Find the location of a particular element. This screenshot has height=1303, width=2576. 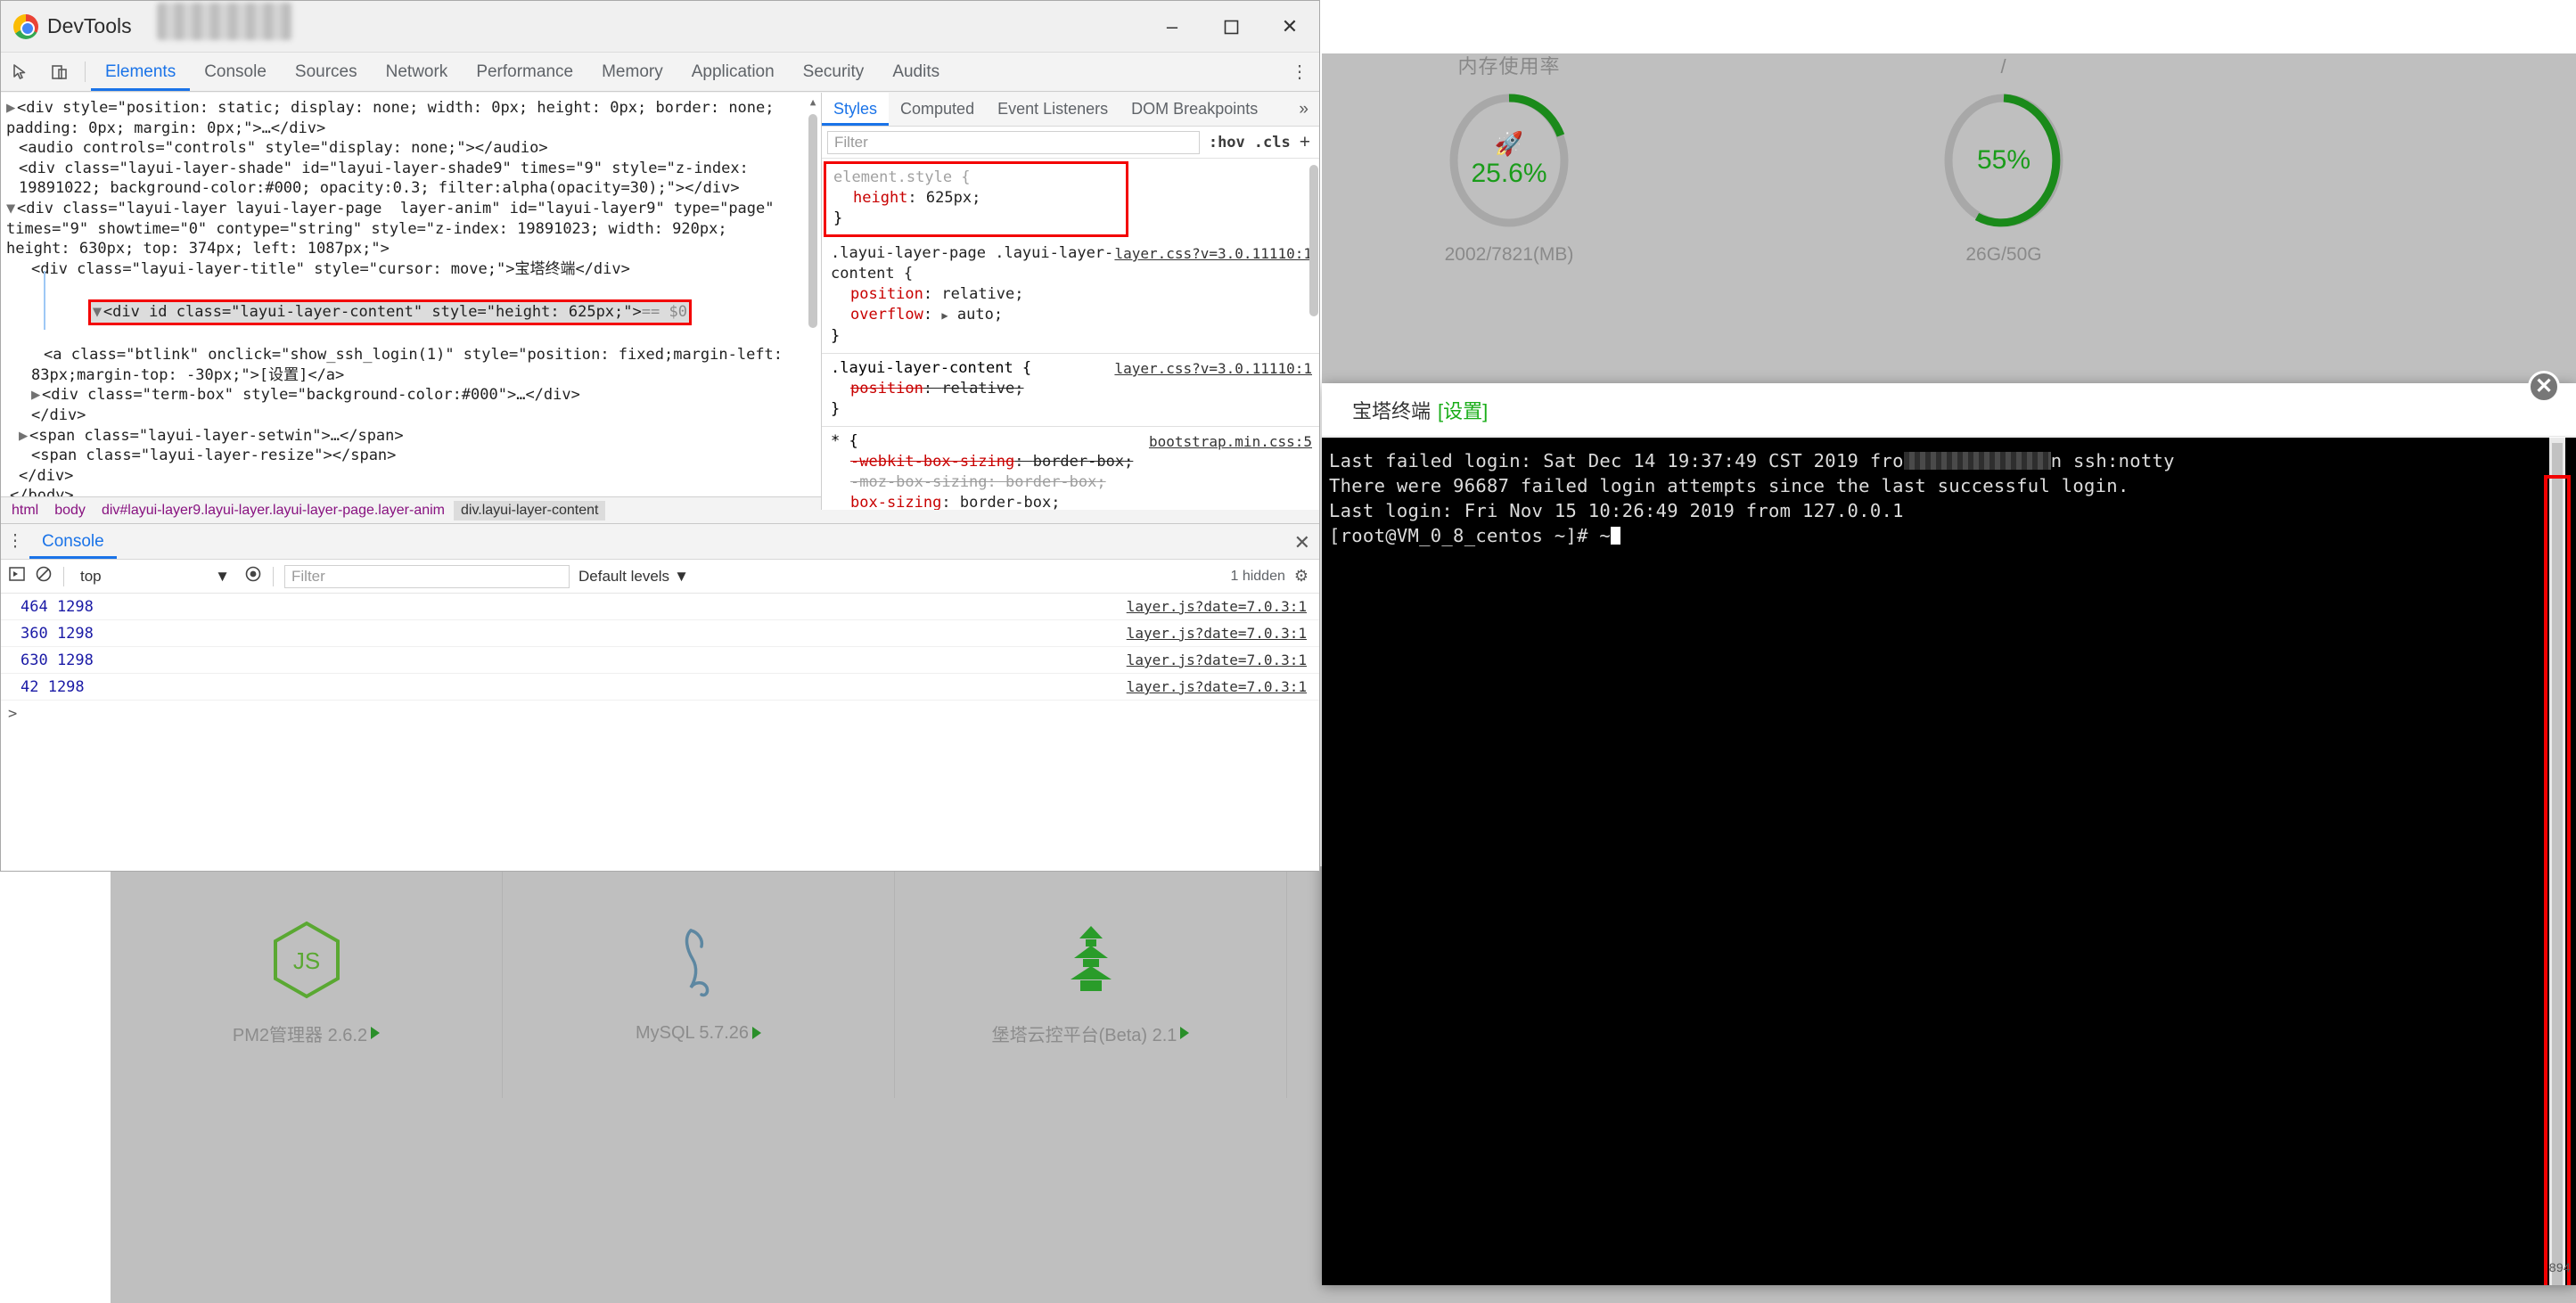

css-selector: element.style { is located at coordinates (976, 178).